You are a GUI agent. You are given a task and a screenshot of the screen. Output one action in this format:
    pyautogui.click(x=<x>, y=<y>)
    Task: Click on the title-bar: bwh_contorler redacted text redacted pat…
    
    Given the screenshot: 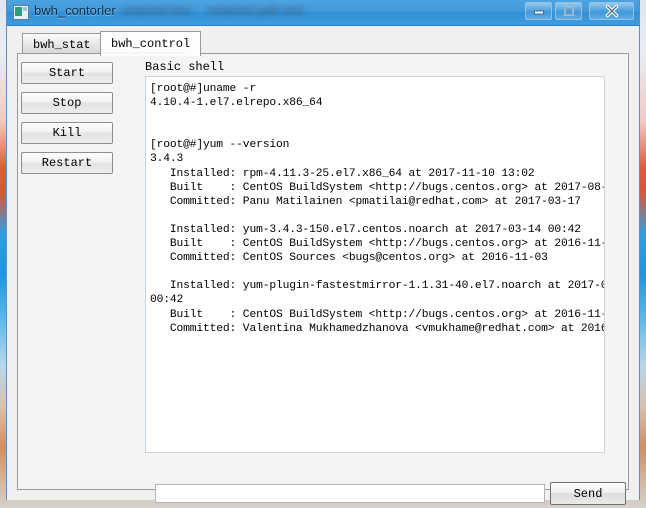 What is the action you would take?
    pyautogui.click(x=323, y=13)
    